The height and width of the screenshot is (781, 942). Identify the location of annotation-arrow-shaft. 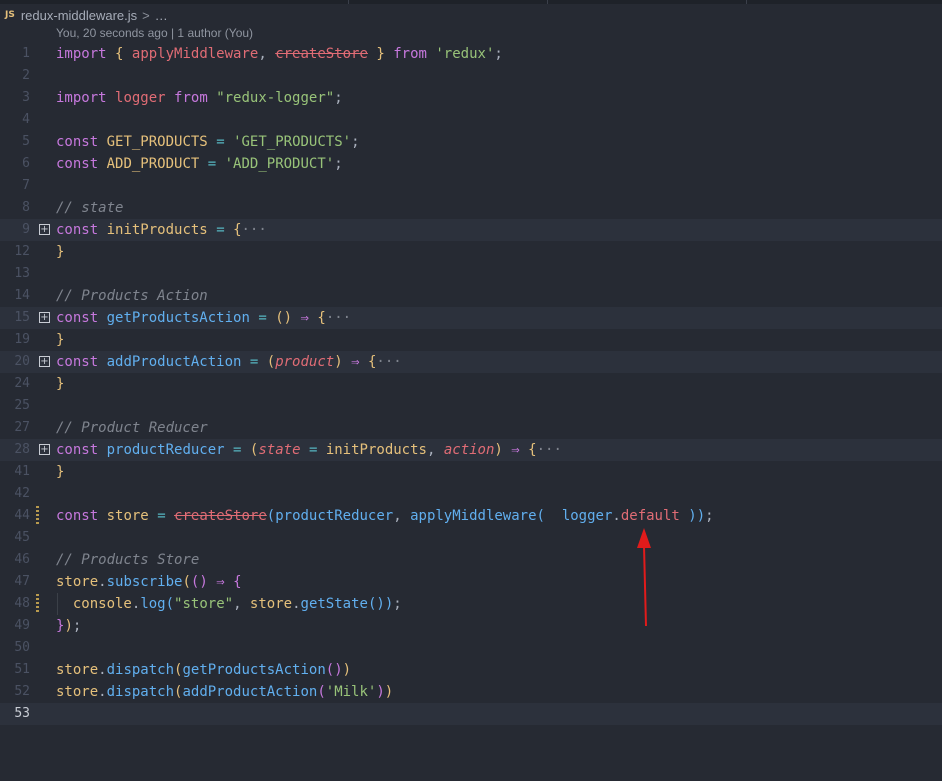
(645, 586).